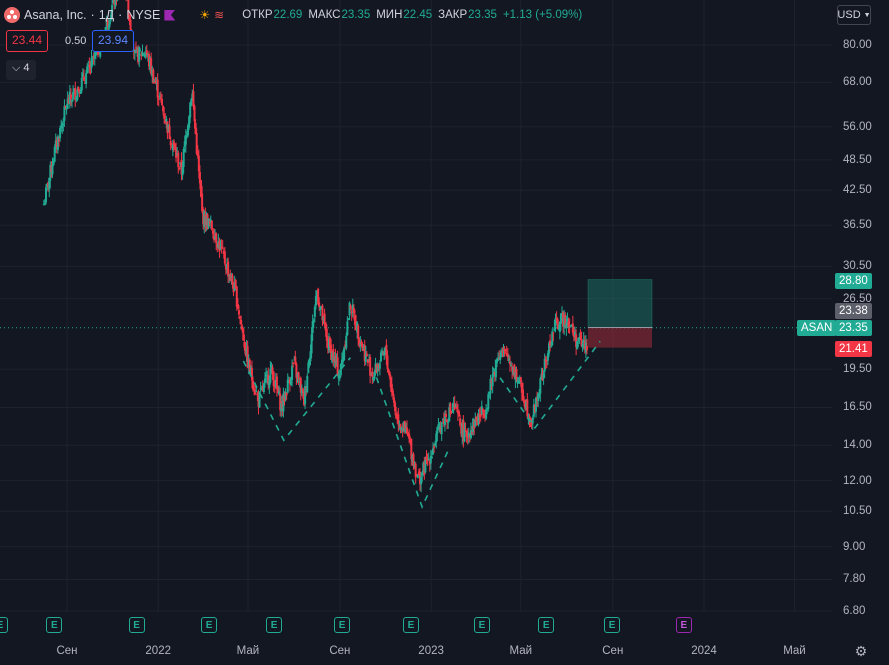  Describe the element at coordinates (683, 625) in the screenshot. I see `upcoming-earnings-icon: E` at that location.